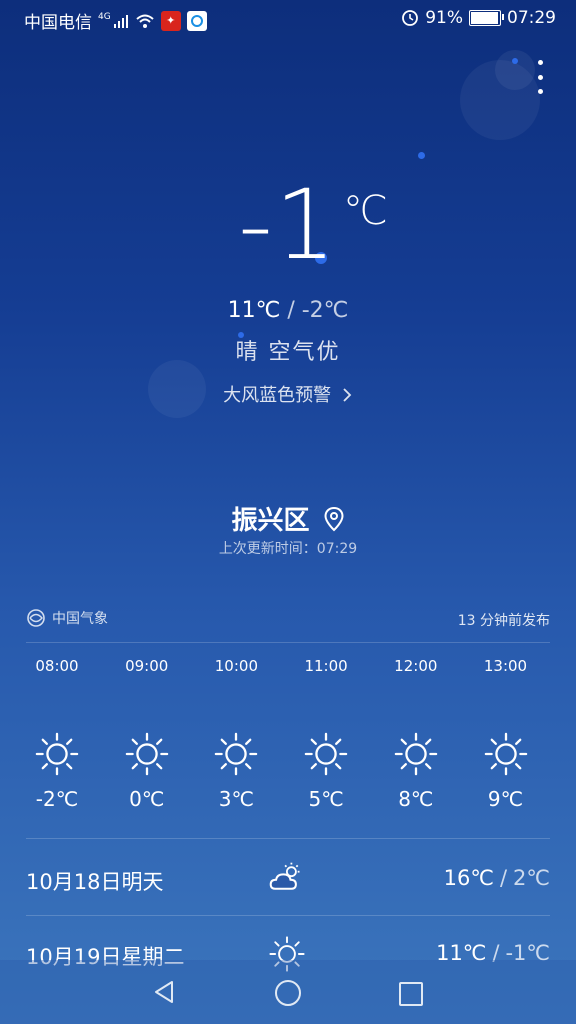 This screenshot has width=576, height=1024. I want to click on daily-row: 10月18日明天 16℃/2℃, so click(288, 880).